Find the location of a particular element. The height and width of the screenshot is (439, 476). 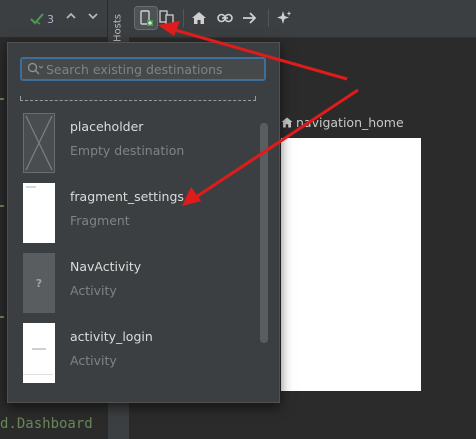

thumbnail-divider is located at coordinates (38, 374).